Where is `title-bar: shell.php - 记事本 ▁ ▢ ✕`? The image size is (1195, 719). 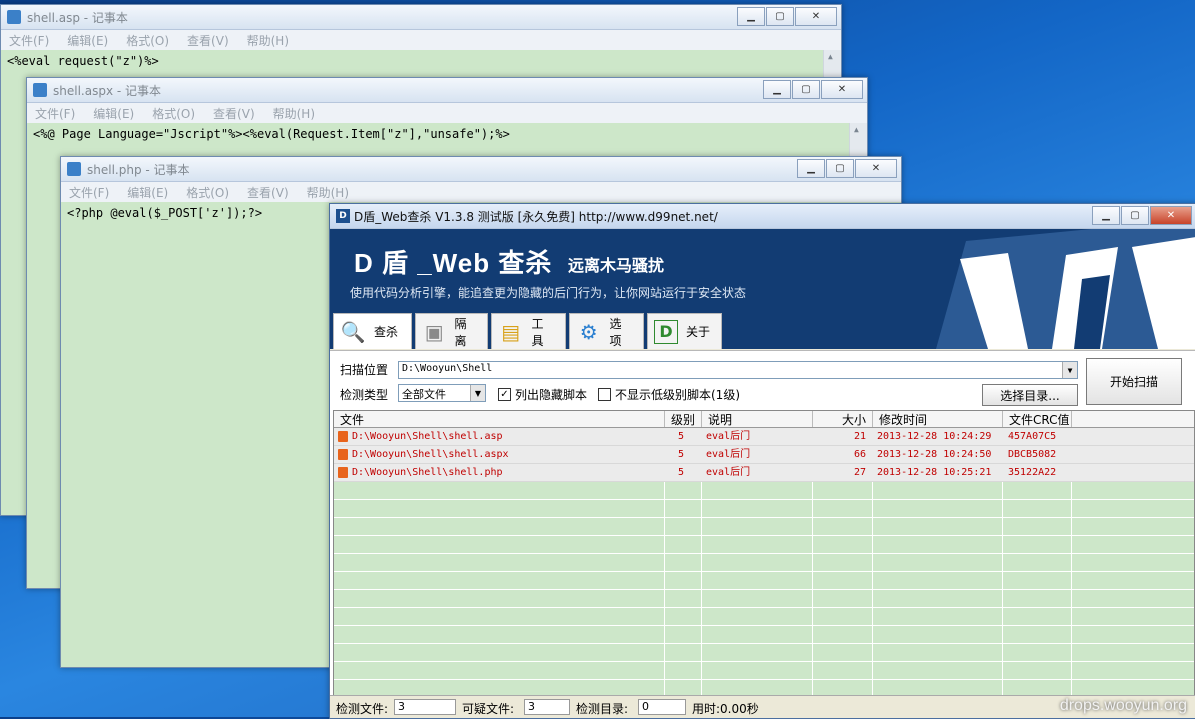
title-bar: shell.php - 记事本 ▁ ▢ ✕ is located at coordinates (481, 169).